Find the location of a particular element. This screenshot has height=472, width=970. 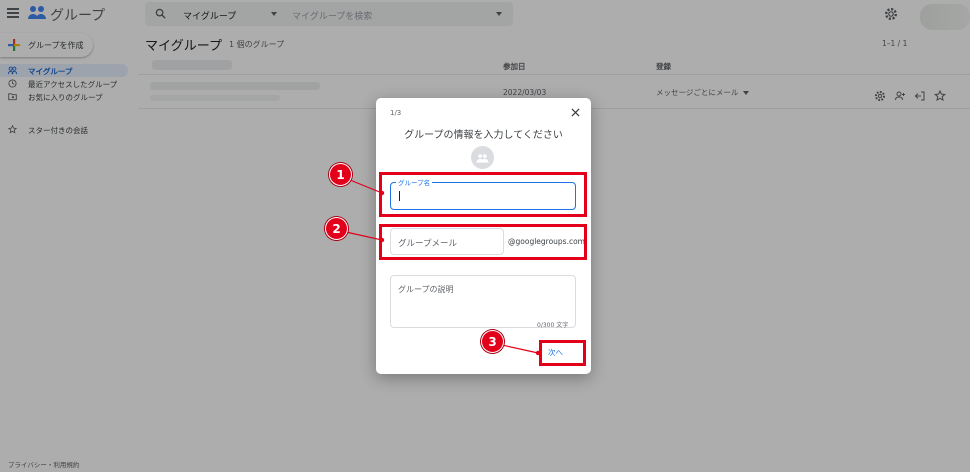

group-avatar is located at coordinates (482, 157).